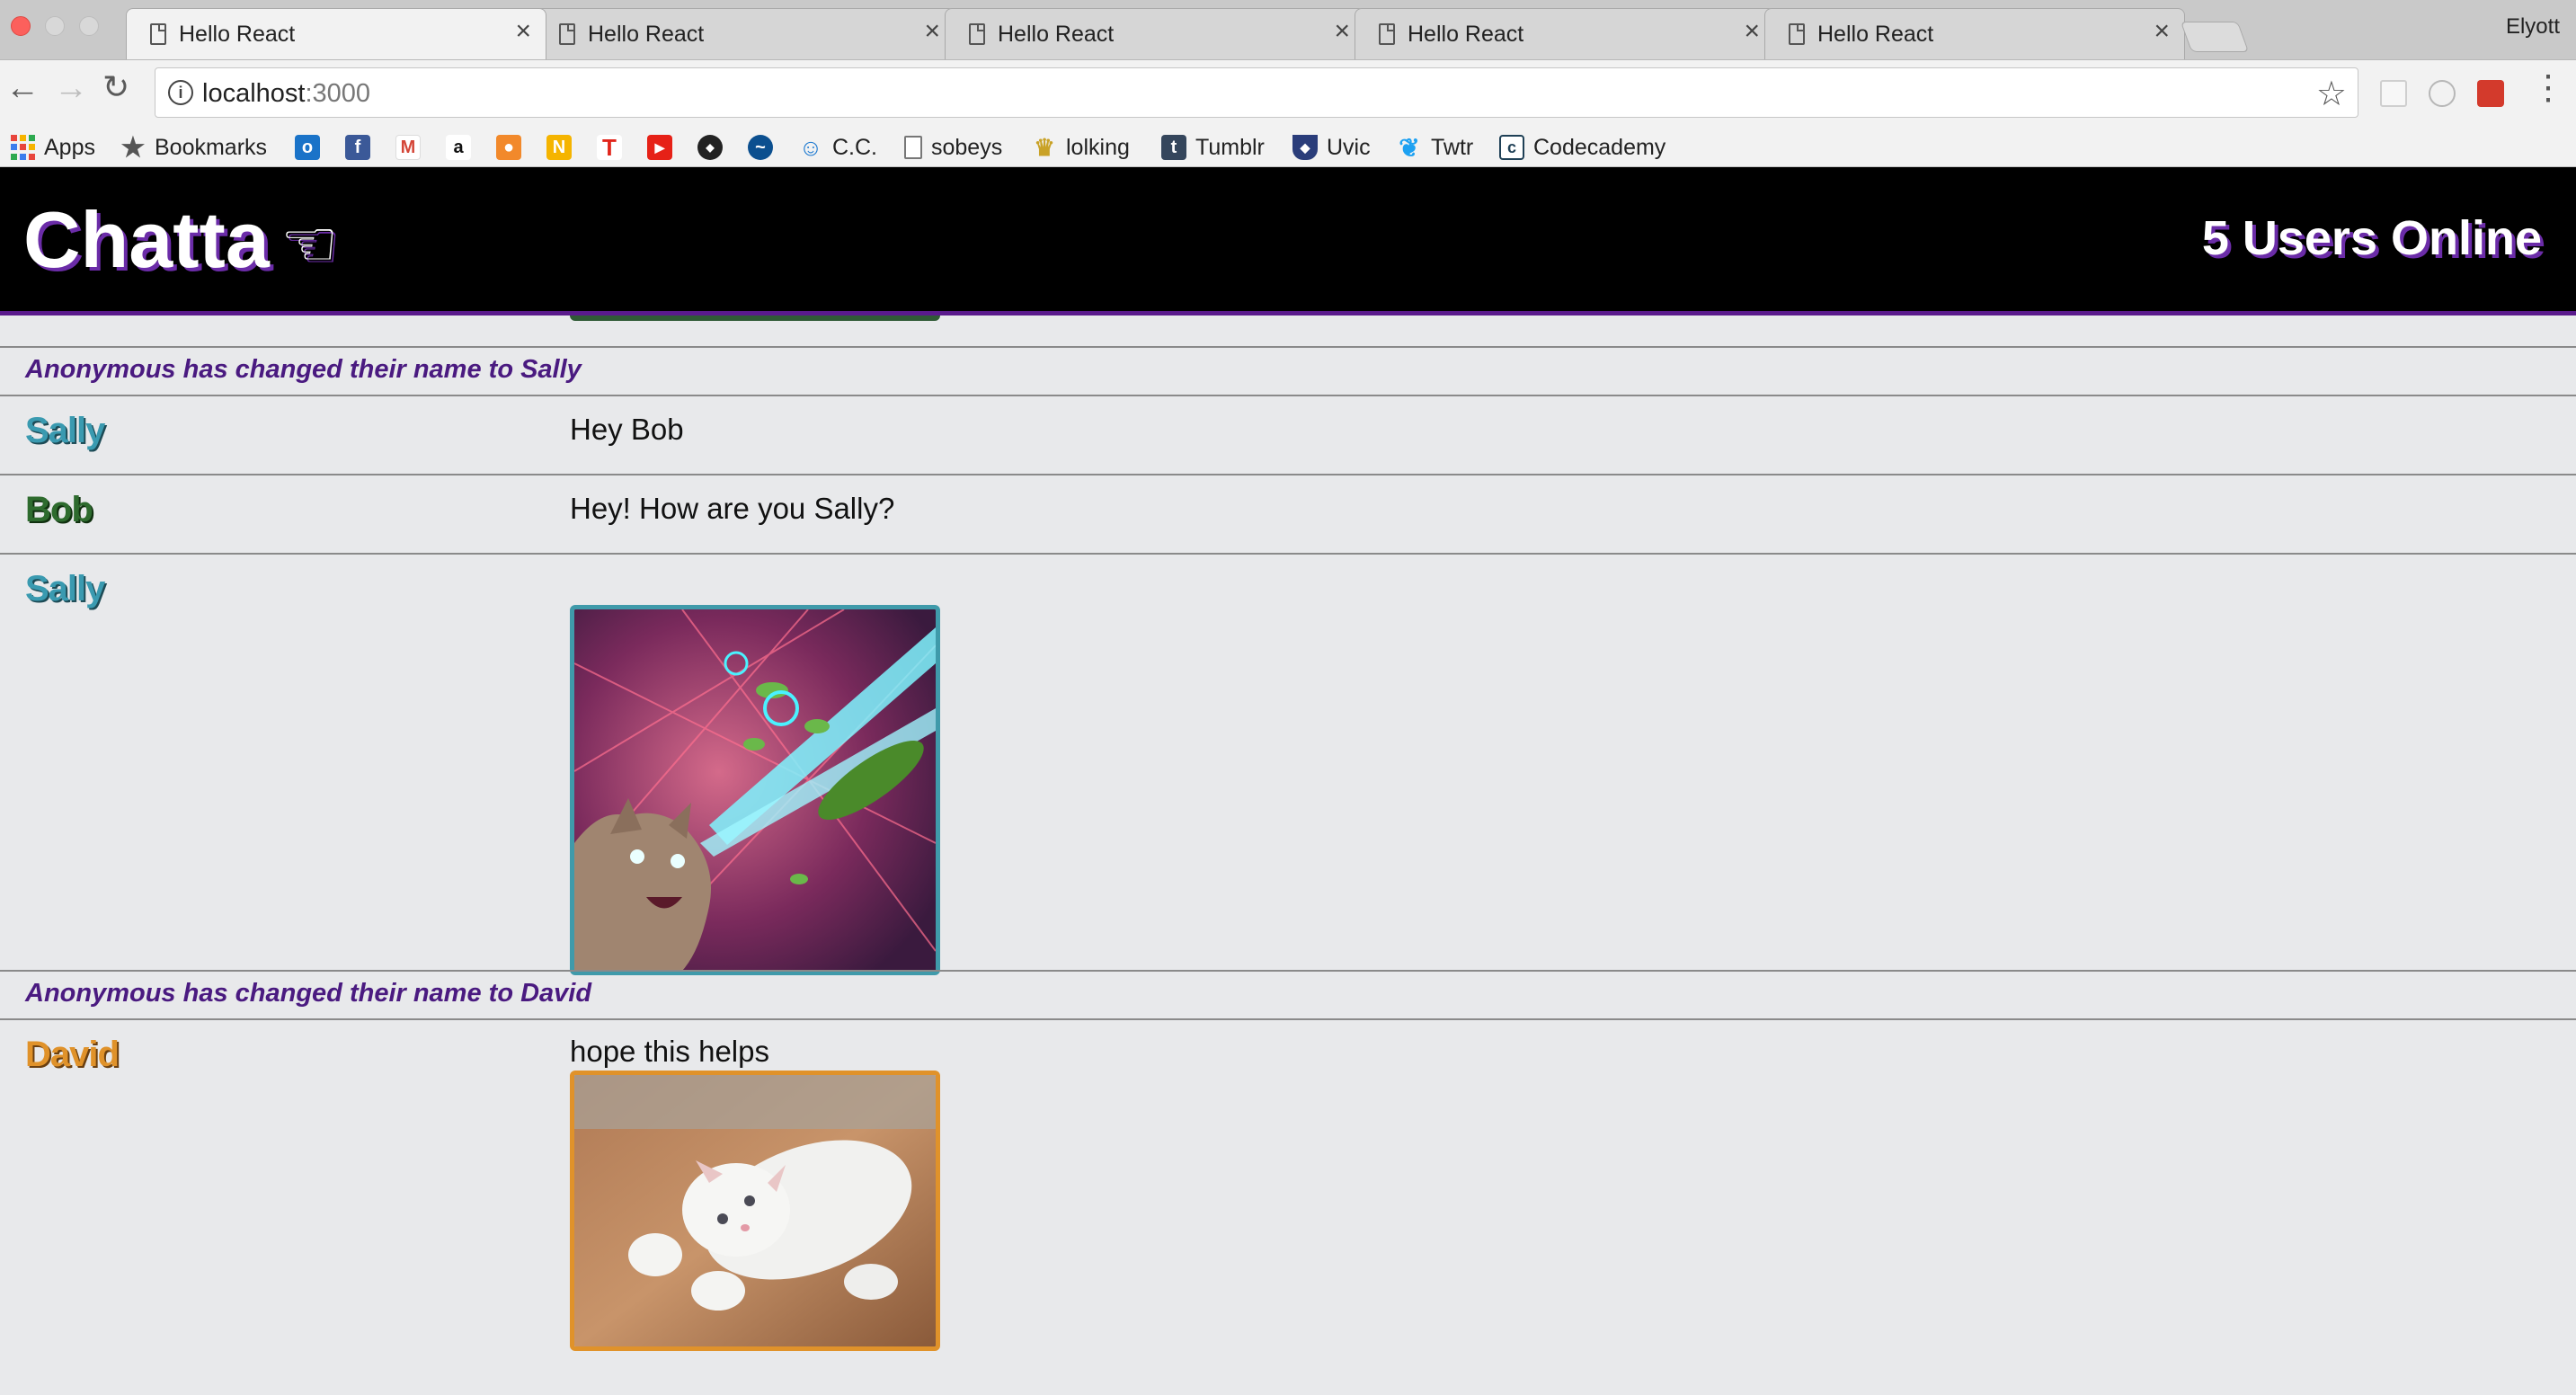 The height and width of the screenshot is (1395, 2576). I want to click on twitter-icon: ❦, so click(1409, 147).